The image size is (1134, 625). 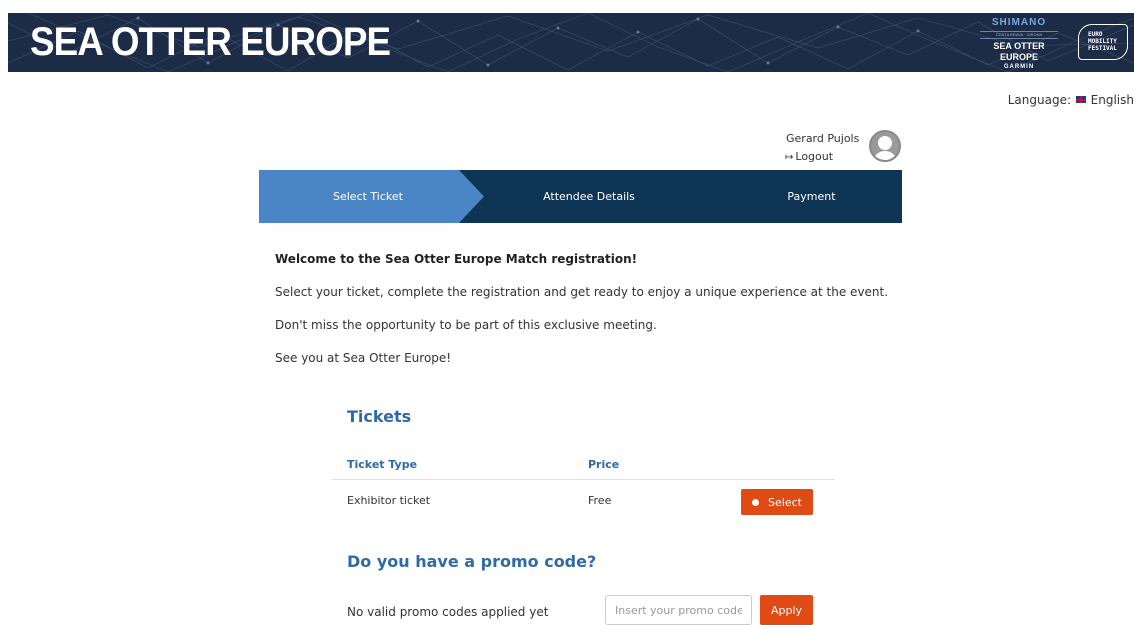 What do you see at coordinates (382, 464) in the screenshot?
I see `column-ticket-type: Ticket Type` at bounding box center [382, 464].